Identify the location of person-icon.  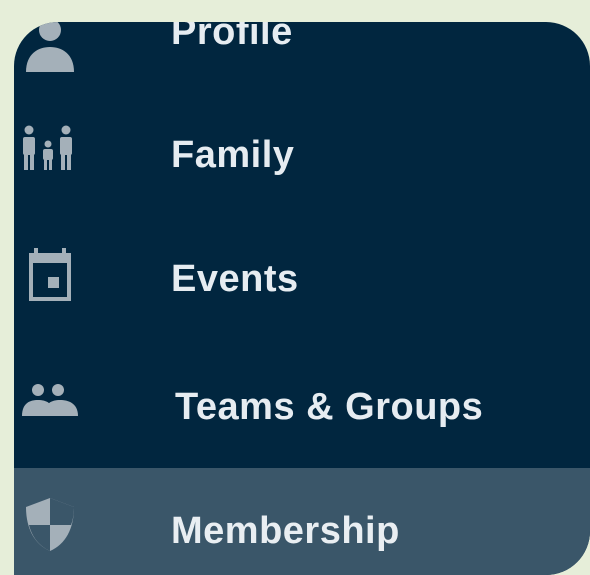
(50, 48).